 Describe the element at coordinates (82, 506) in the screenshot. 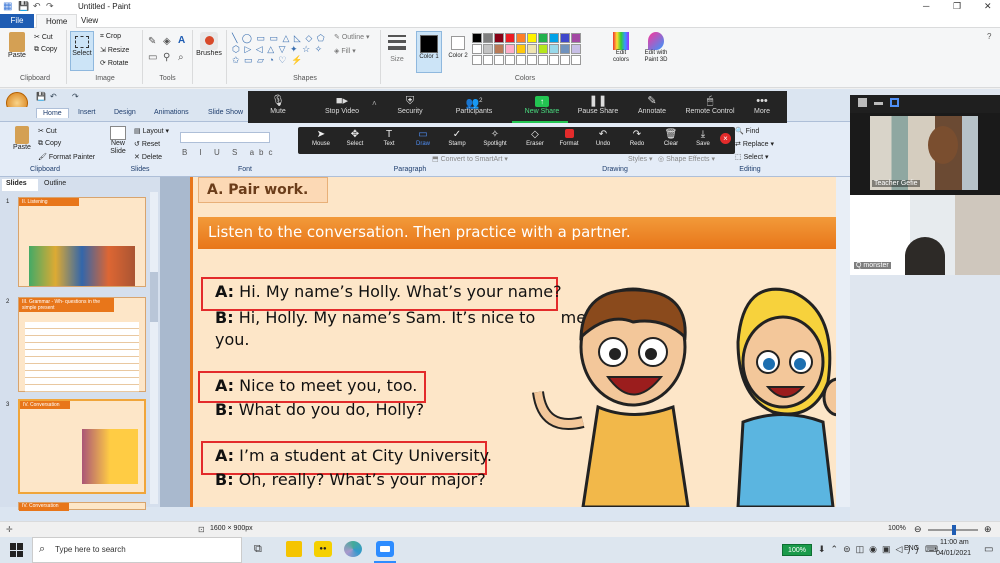

I see `slide-thumbnail: IV. Conversation` at that location.